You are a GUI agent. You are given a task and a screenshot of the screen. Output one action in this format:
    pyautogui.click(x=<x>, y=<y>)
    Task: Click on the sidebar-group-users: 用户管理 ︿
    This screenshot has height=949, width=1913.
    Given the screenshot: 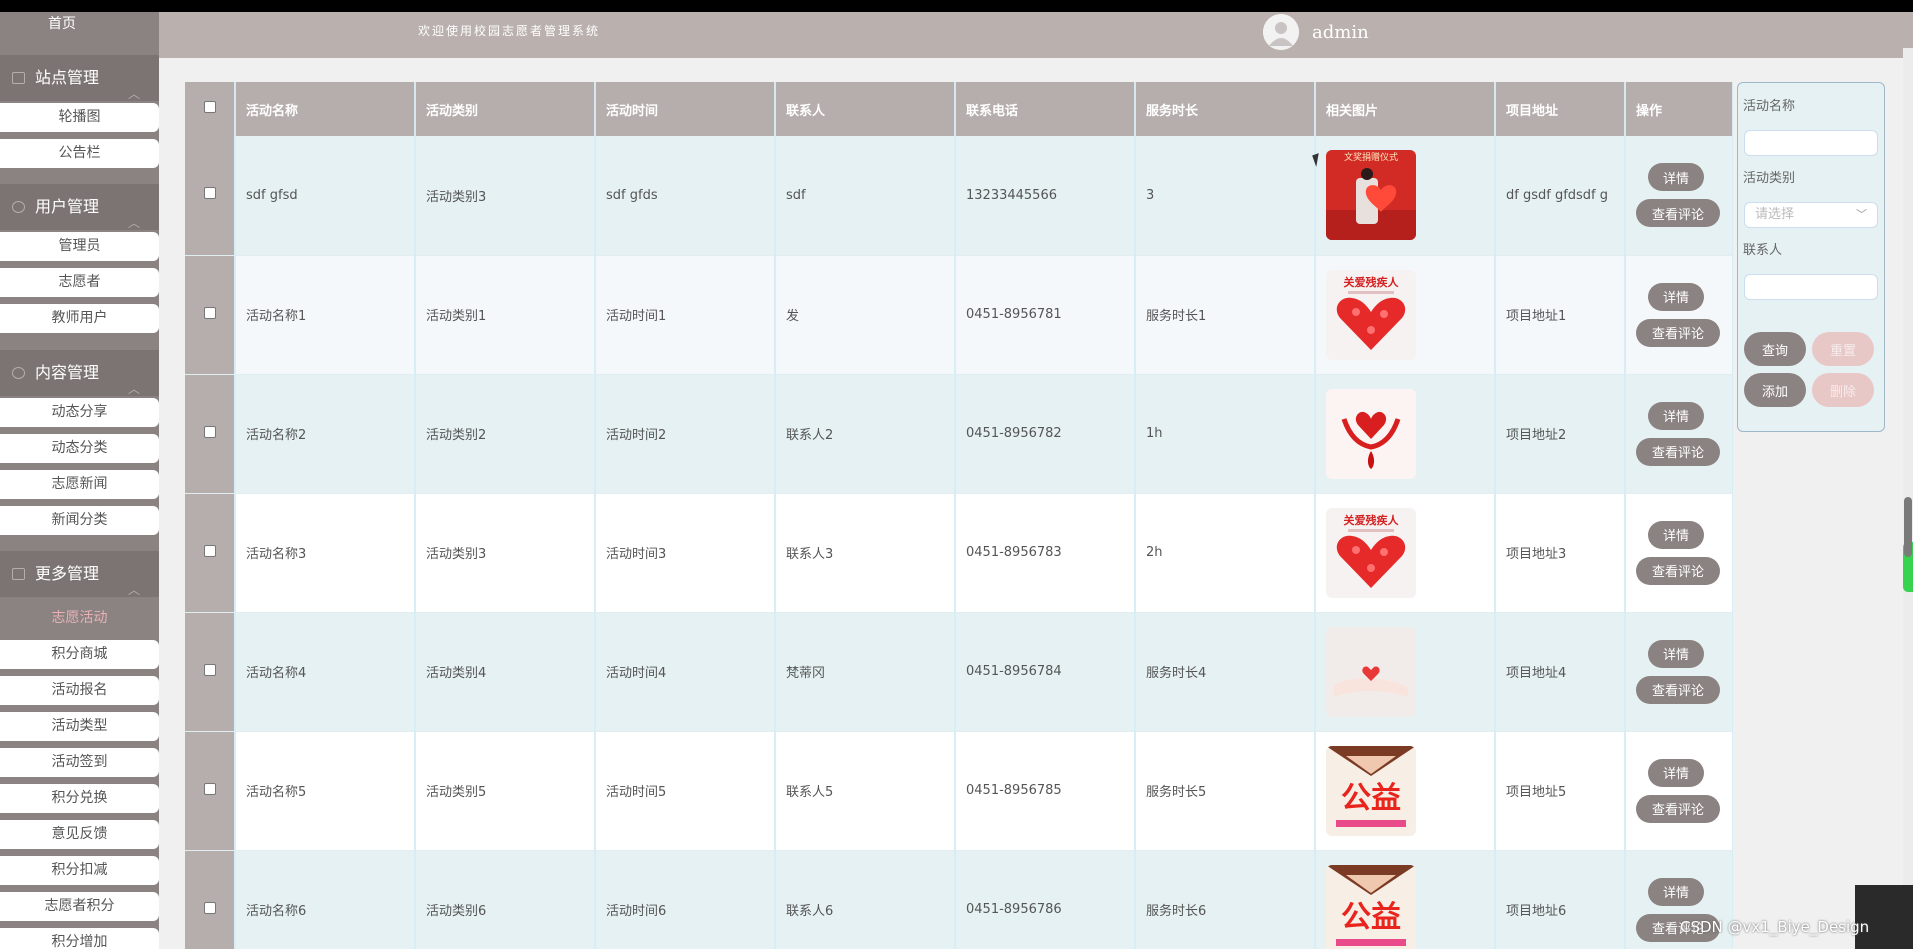 What is the action you would take?
    pyautogui.click(x=79, y=207)
    